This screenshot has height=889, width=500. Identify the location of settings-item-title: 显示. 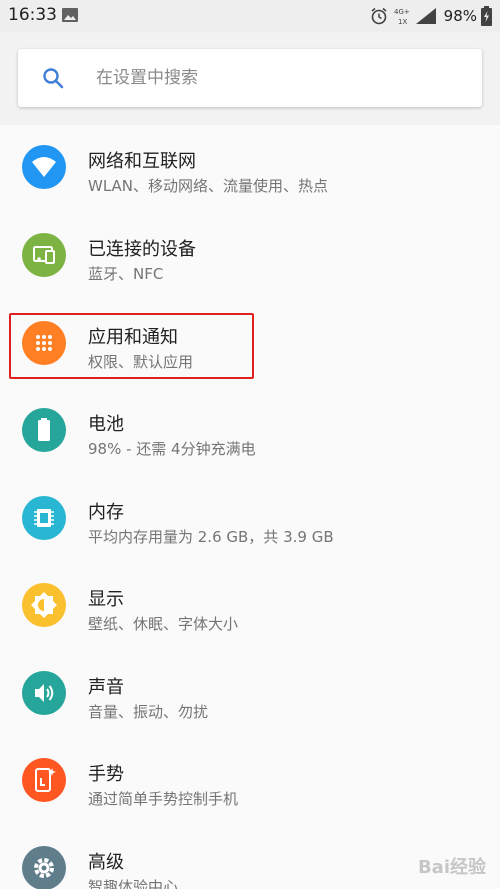
(106, 599).